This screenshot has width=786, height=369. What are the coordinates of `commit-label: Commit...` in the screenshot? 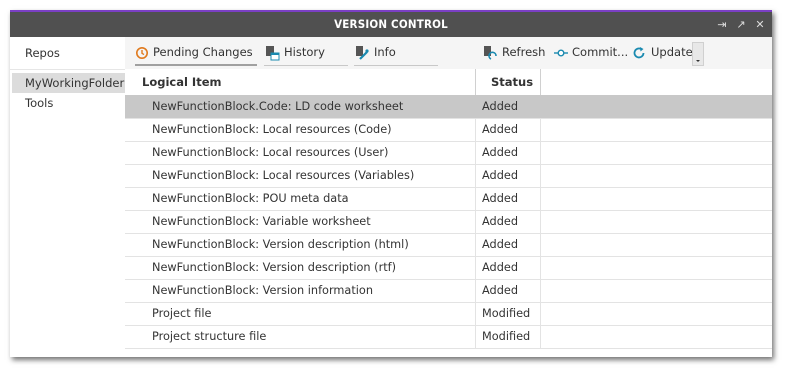 It's located at (600, 52).